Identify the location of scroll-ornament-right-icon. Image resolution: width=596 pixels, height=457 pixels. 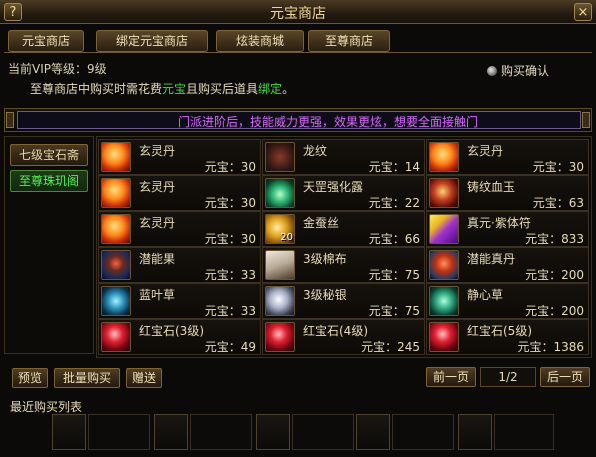
(586, 120).